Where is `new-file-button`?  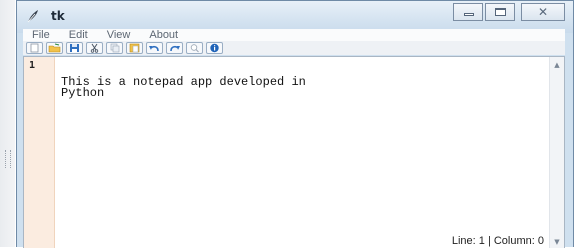
new-file-button is located at coordinates (34, 48).